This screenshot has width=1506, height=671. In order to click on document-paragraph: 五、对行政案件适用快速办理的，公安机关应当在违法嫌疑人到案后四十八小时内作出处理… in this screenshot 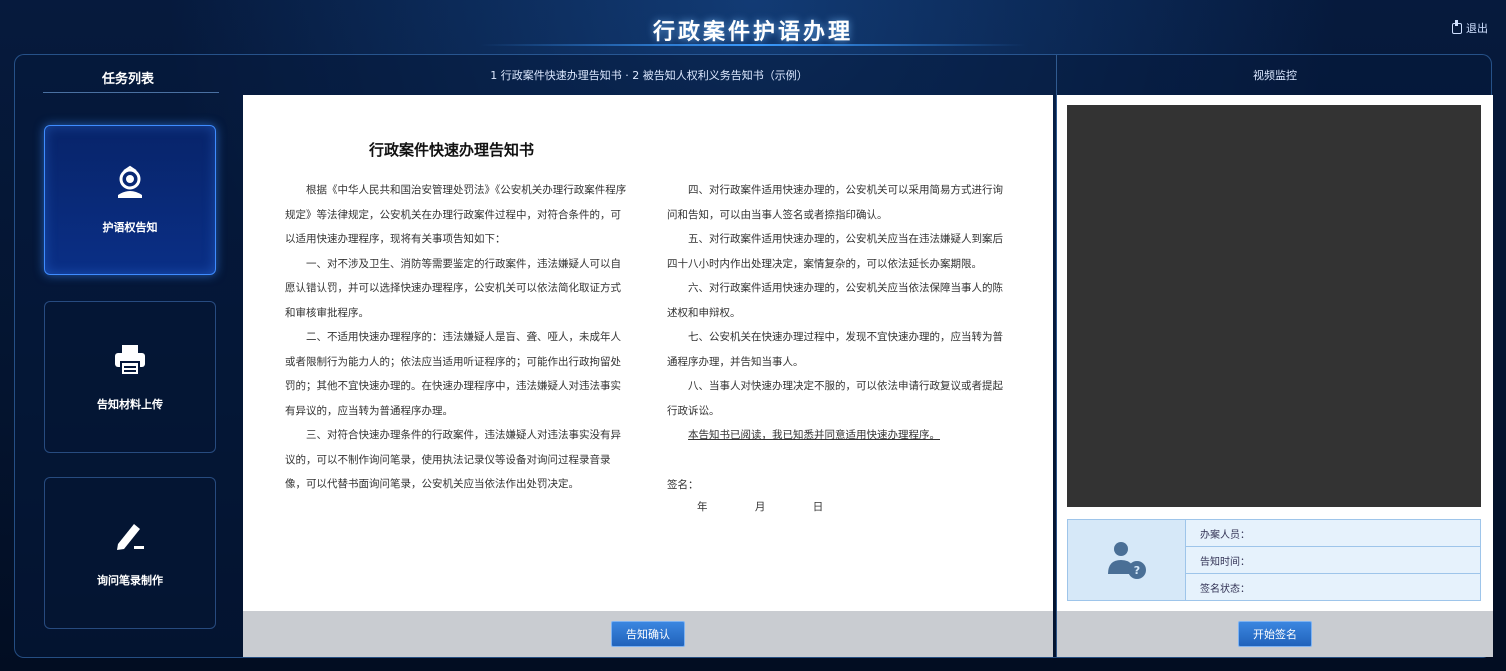, I will do `click(835, 251)`.